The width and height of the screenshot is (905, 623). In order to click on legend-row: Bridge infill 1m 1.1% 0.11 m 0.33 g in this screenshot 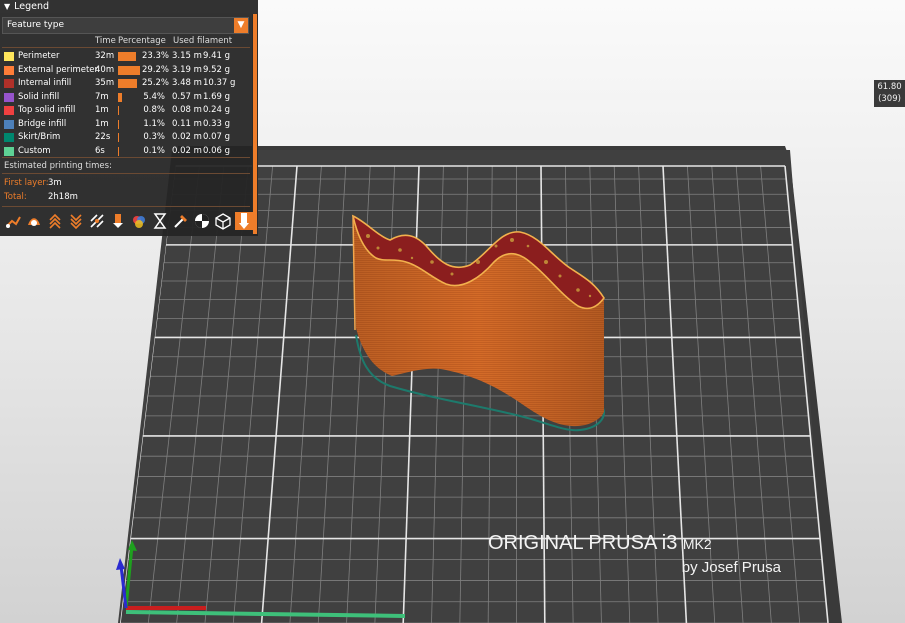, I will do `click(125, 124)`.